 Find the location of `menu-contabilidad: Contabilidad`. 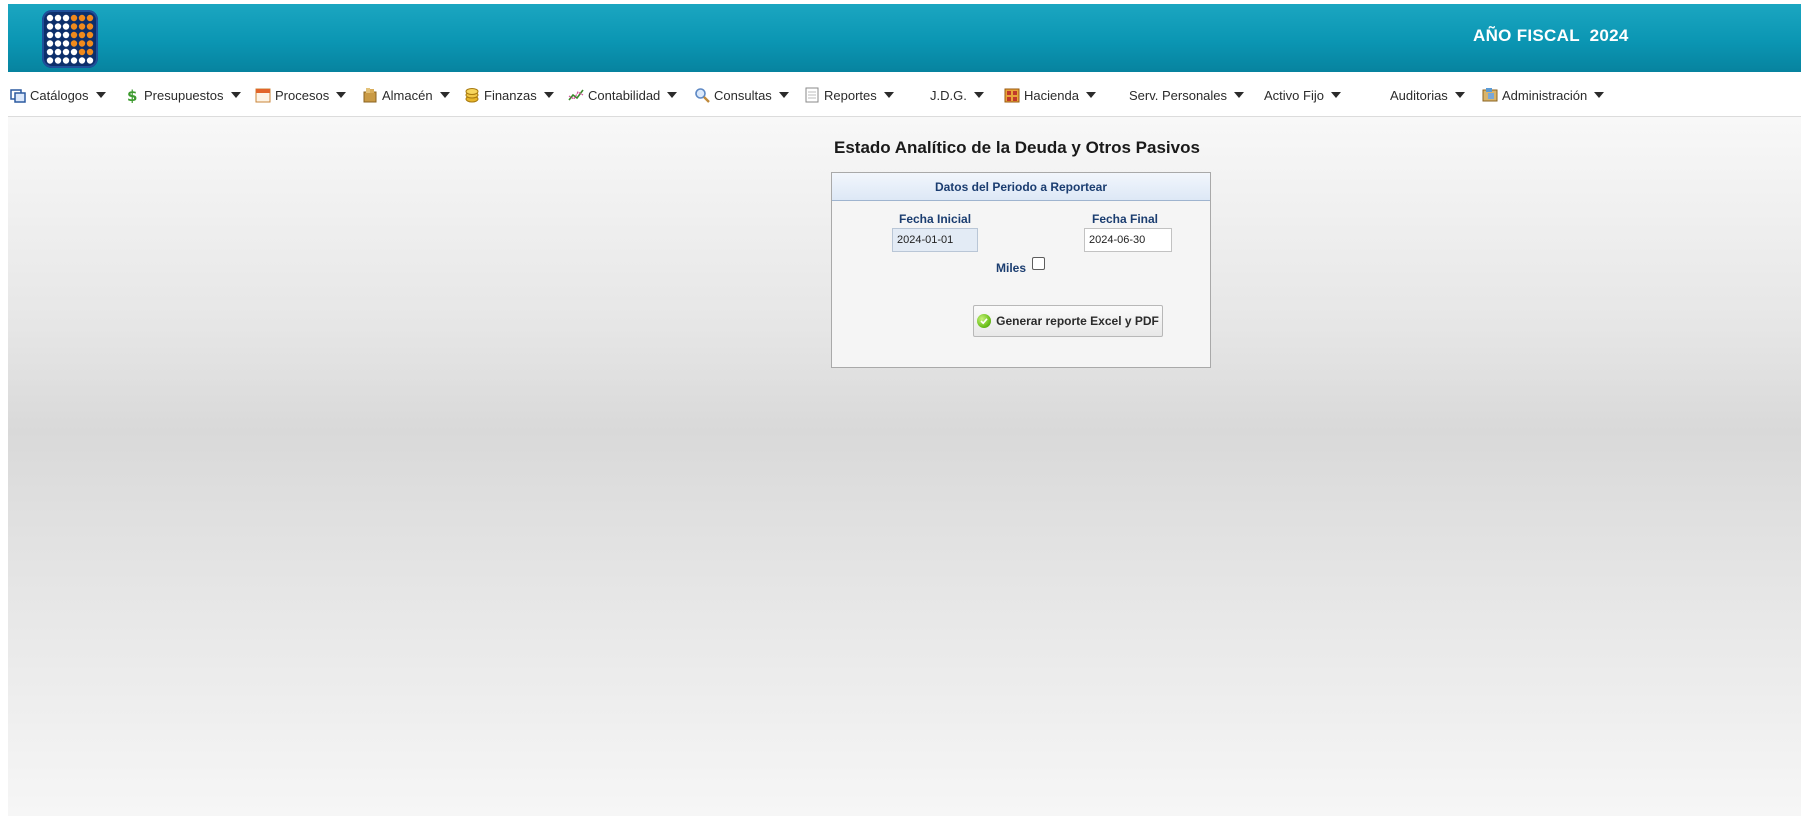

menu-contabilidad: Contabilidad is located at coordinates (623, 95).